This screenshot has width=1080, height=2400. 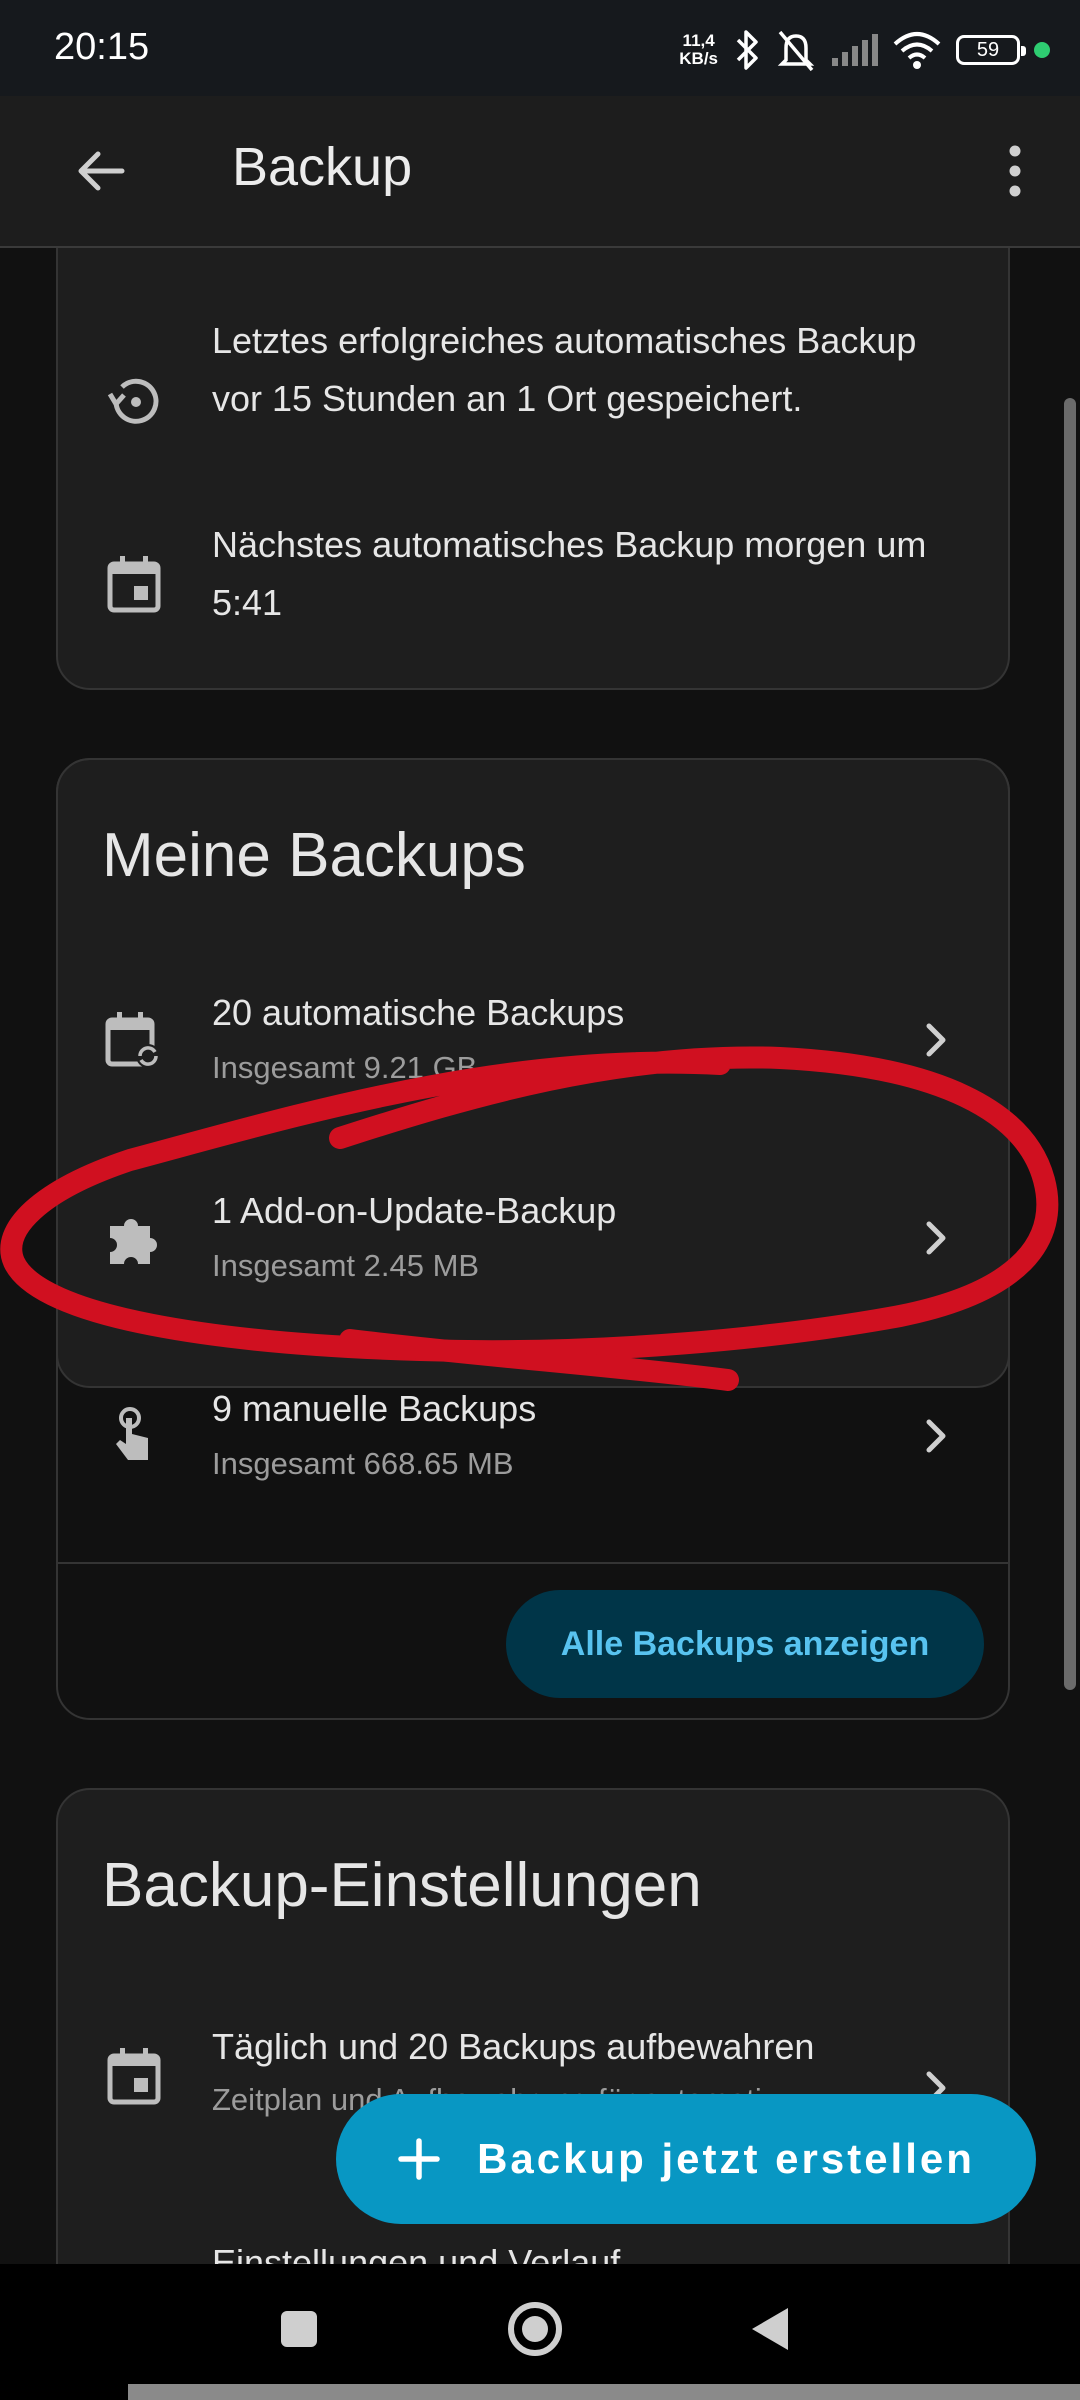 What do you see at coordinates (133, 1241) in the screenshot?
I see `puzzle-icon` at bounding box center [133, 1241].